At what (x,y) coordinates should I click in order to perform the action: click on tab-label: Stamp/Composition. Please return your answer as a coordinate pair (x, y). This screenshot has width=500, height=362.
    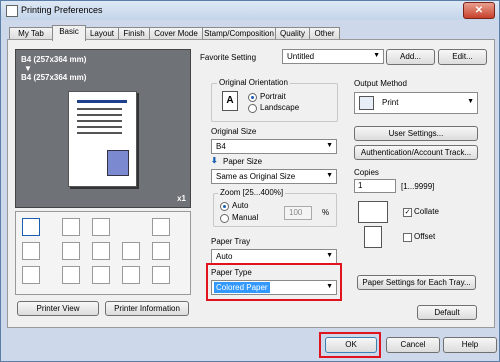
    Looking at the image, I should click on (239, 33).